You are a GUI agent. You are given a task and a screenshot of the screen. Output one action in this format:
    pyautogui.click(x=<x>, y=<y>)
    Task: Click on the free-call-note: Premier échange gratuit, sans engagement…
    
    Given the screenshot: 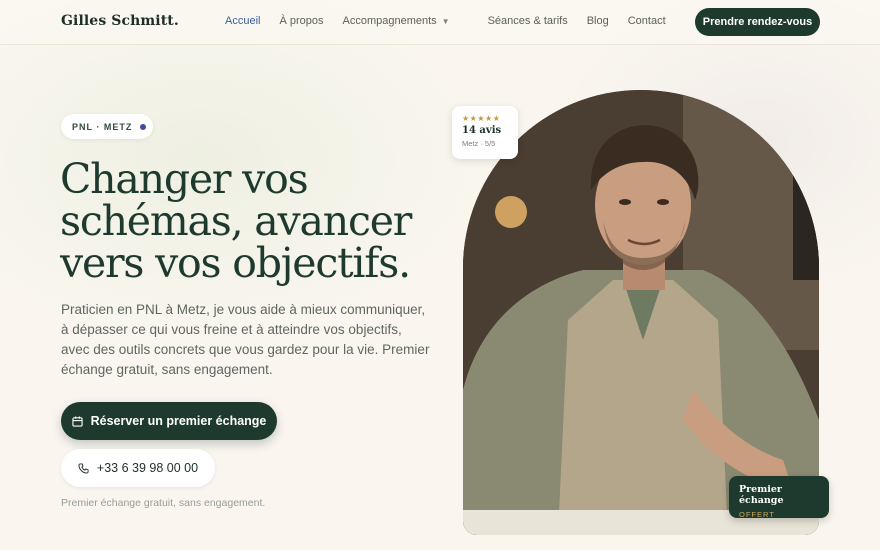 What is the action you would take?
    pyautogui.click(x=163, y=503)
    